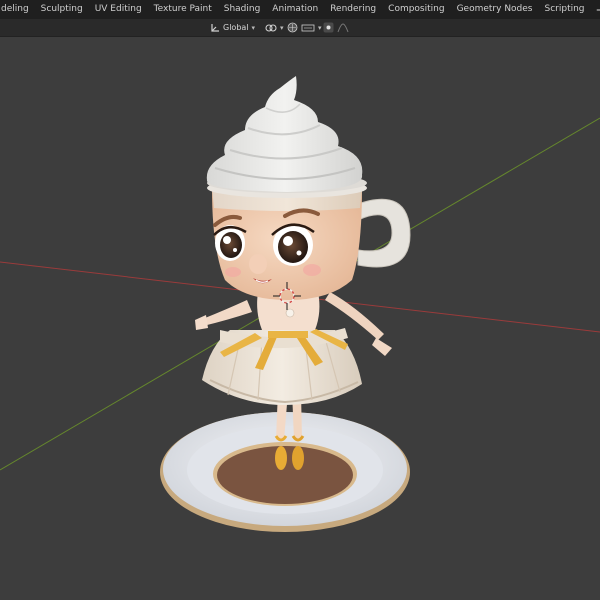 The image size is (600, 600). I want to click on orientation-label: Global, so click(236, 27).